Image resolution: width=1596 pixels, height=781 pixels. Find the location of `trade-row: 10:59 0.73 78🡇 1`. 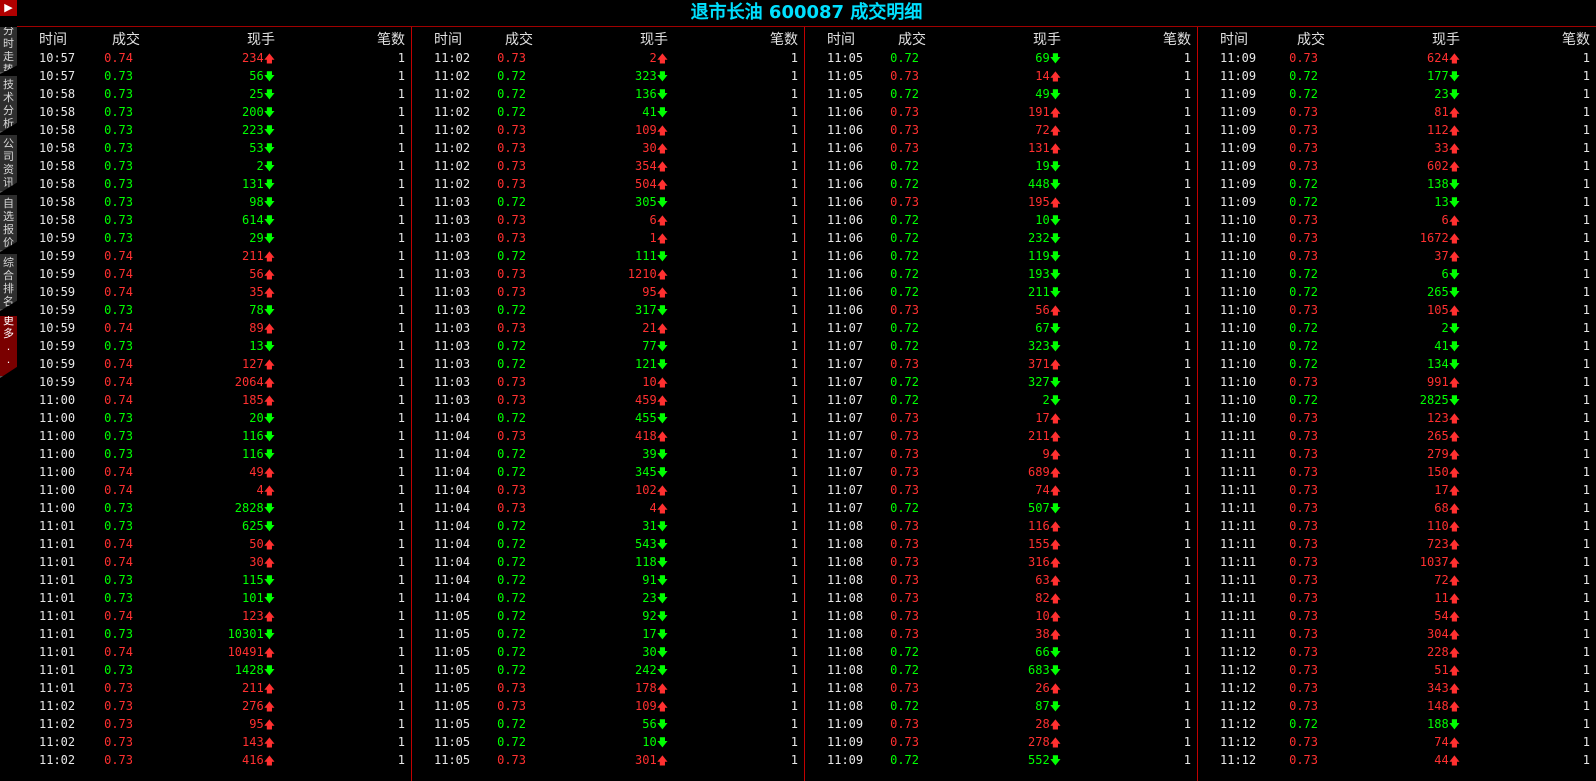

trade-row: 10:59 0.73 78🡇 1 is located at coordinates (214, 310).